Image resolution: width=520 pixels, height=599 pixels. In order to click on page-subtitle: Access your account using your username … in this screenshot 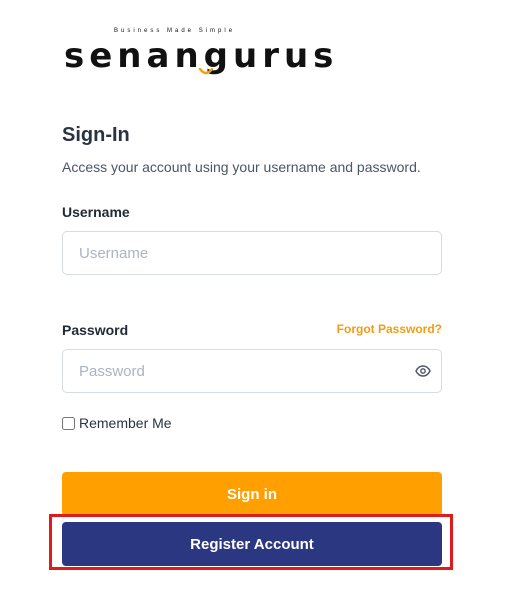, I will do `click(241, 167)`.